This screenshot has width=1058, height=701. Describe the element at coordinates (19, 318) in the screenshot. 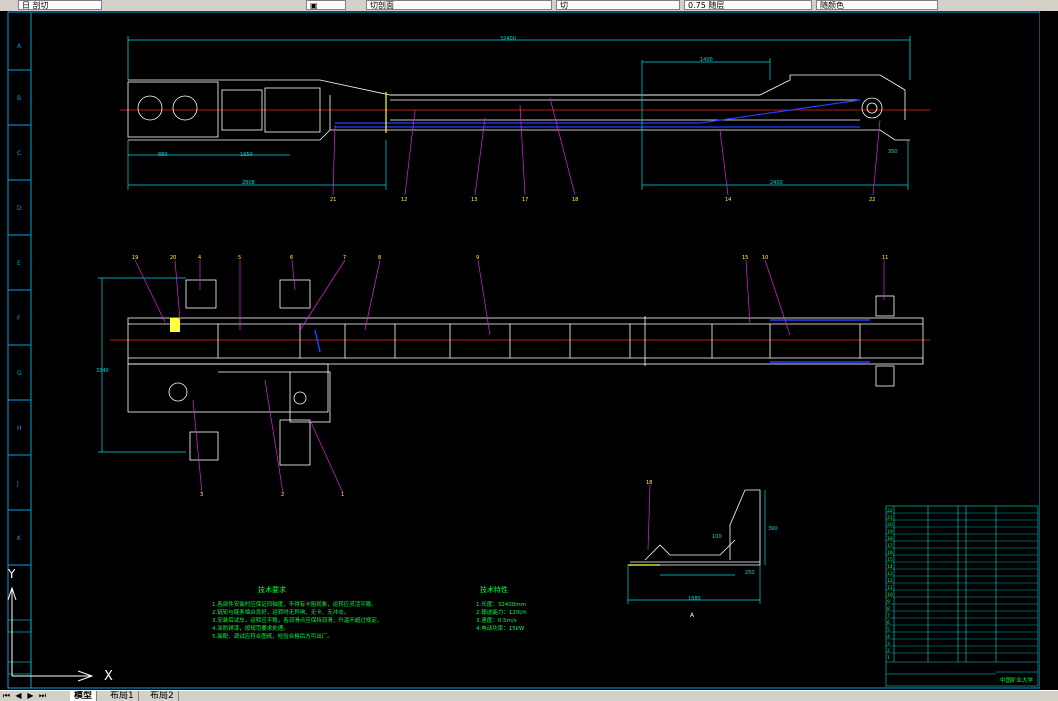

I see `svg-text: F` at that location.